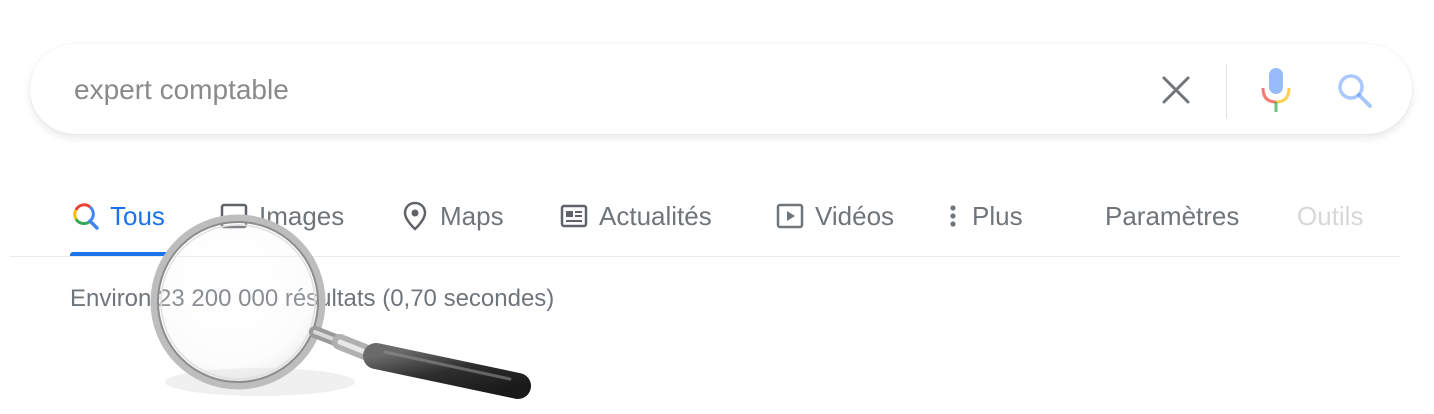  Describe the element at coordinates (599, 90) in the screenshot. I see `search-input` at that location.